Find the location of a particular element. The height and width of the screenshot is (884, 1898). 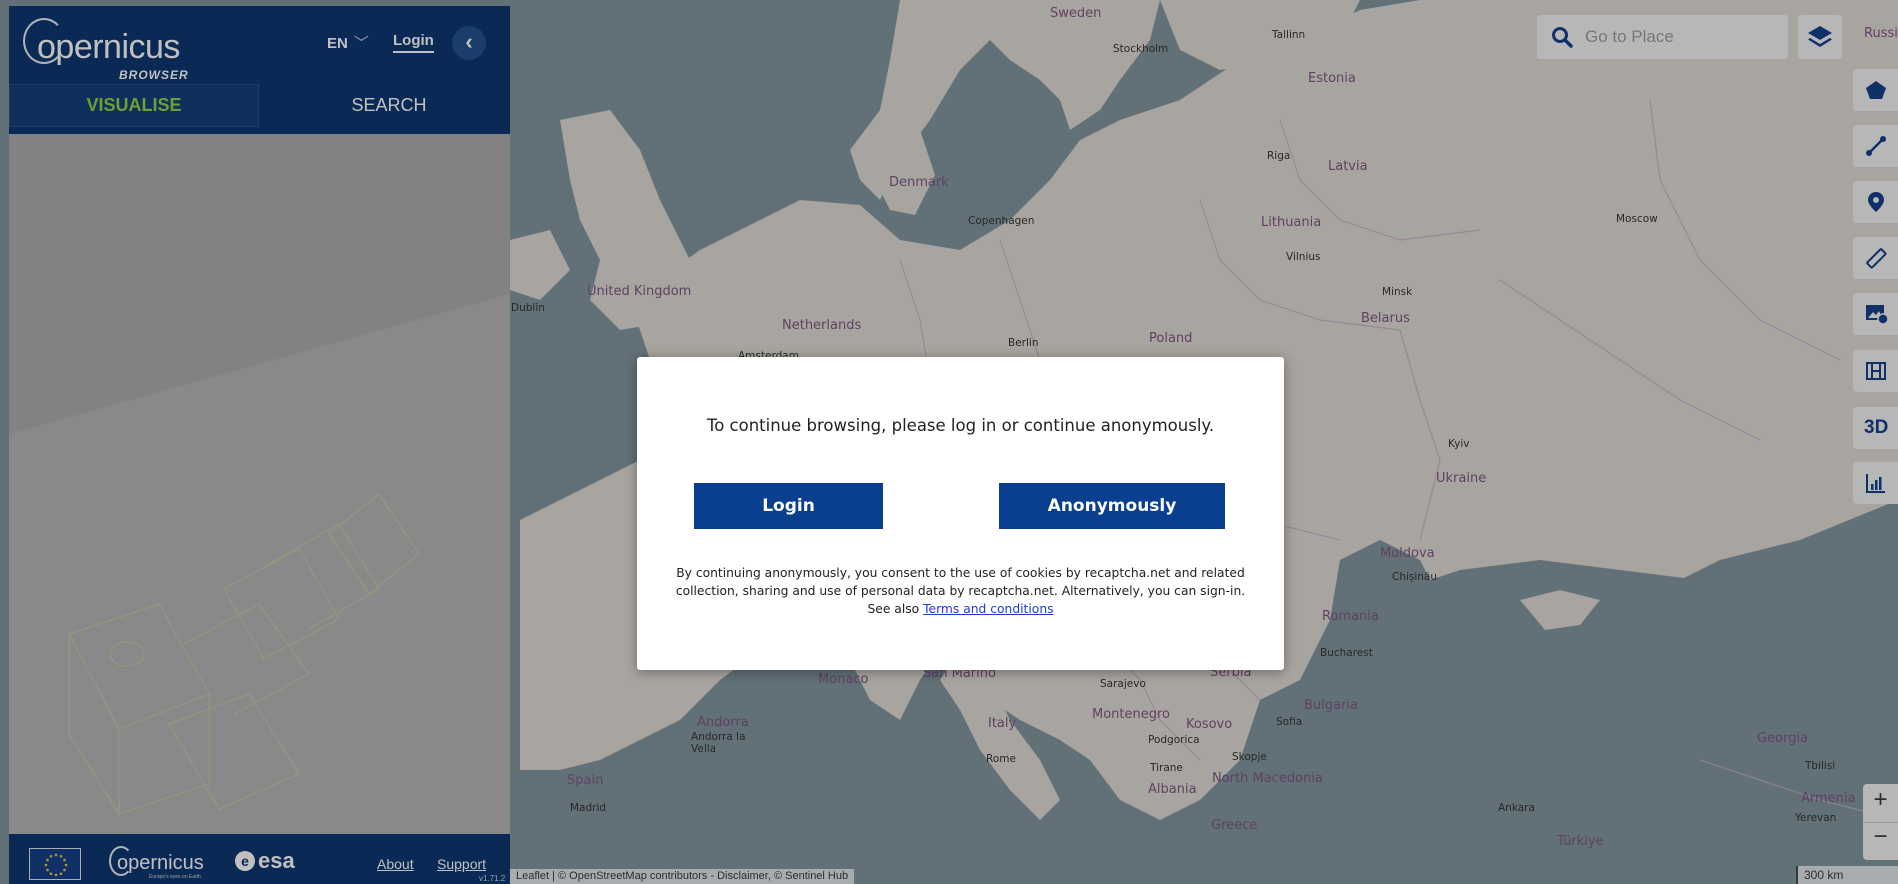

country-label: United Kingdom is located at coordinates (639, 291).